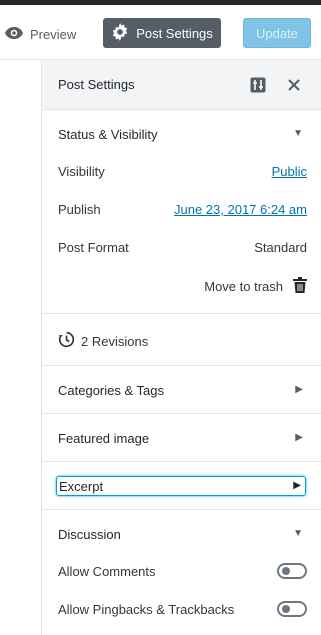 This screenshot has width=321, height=635. Describe the element at coordinates (160, 2) in the screenshot. I see `admin-bar-edge` at that location.